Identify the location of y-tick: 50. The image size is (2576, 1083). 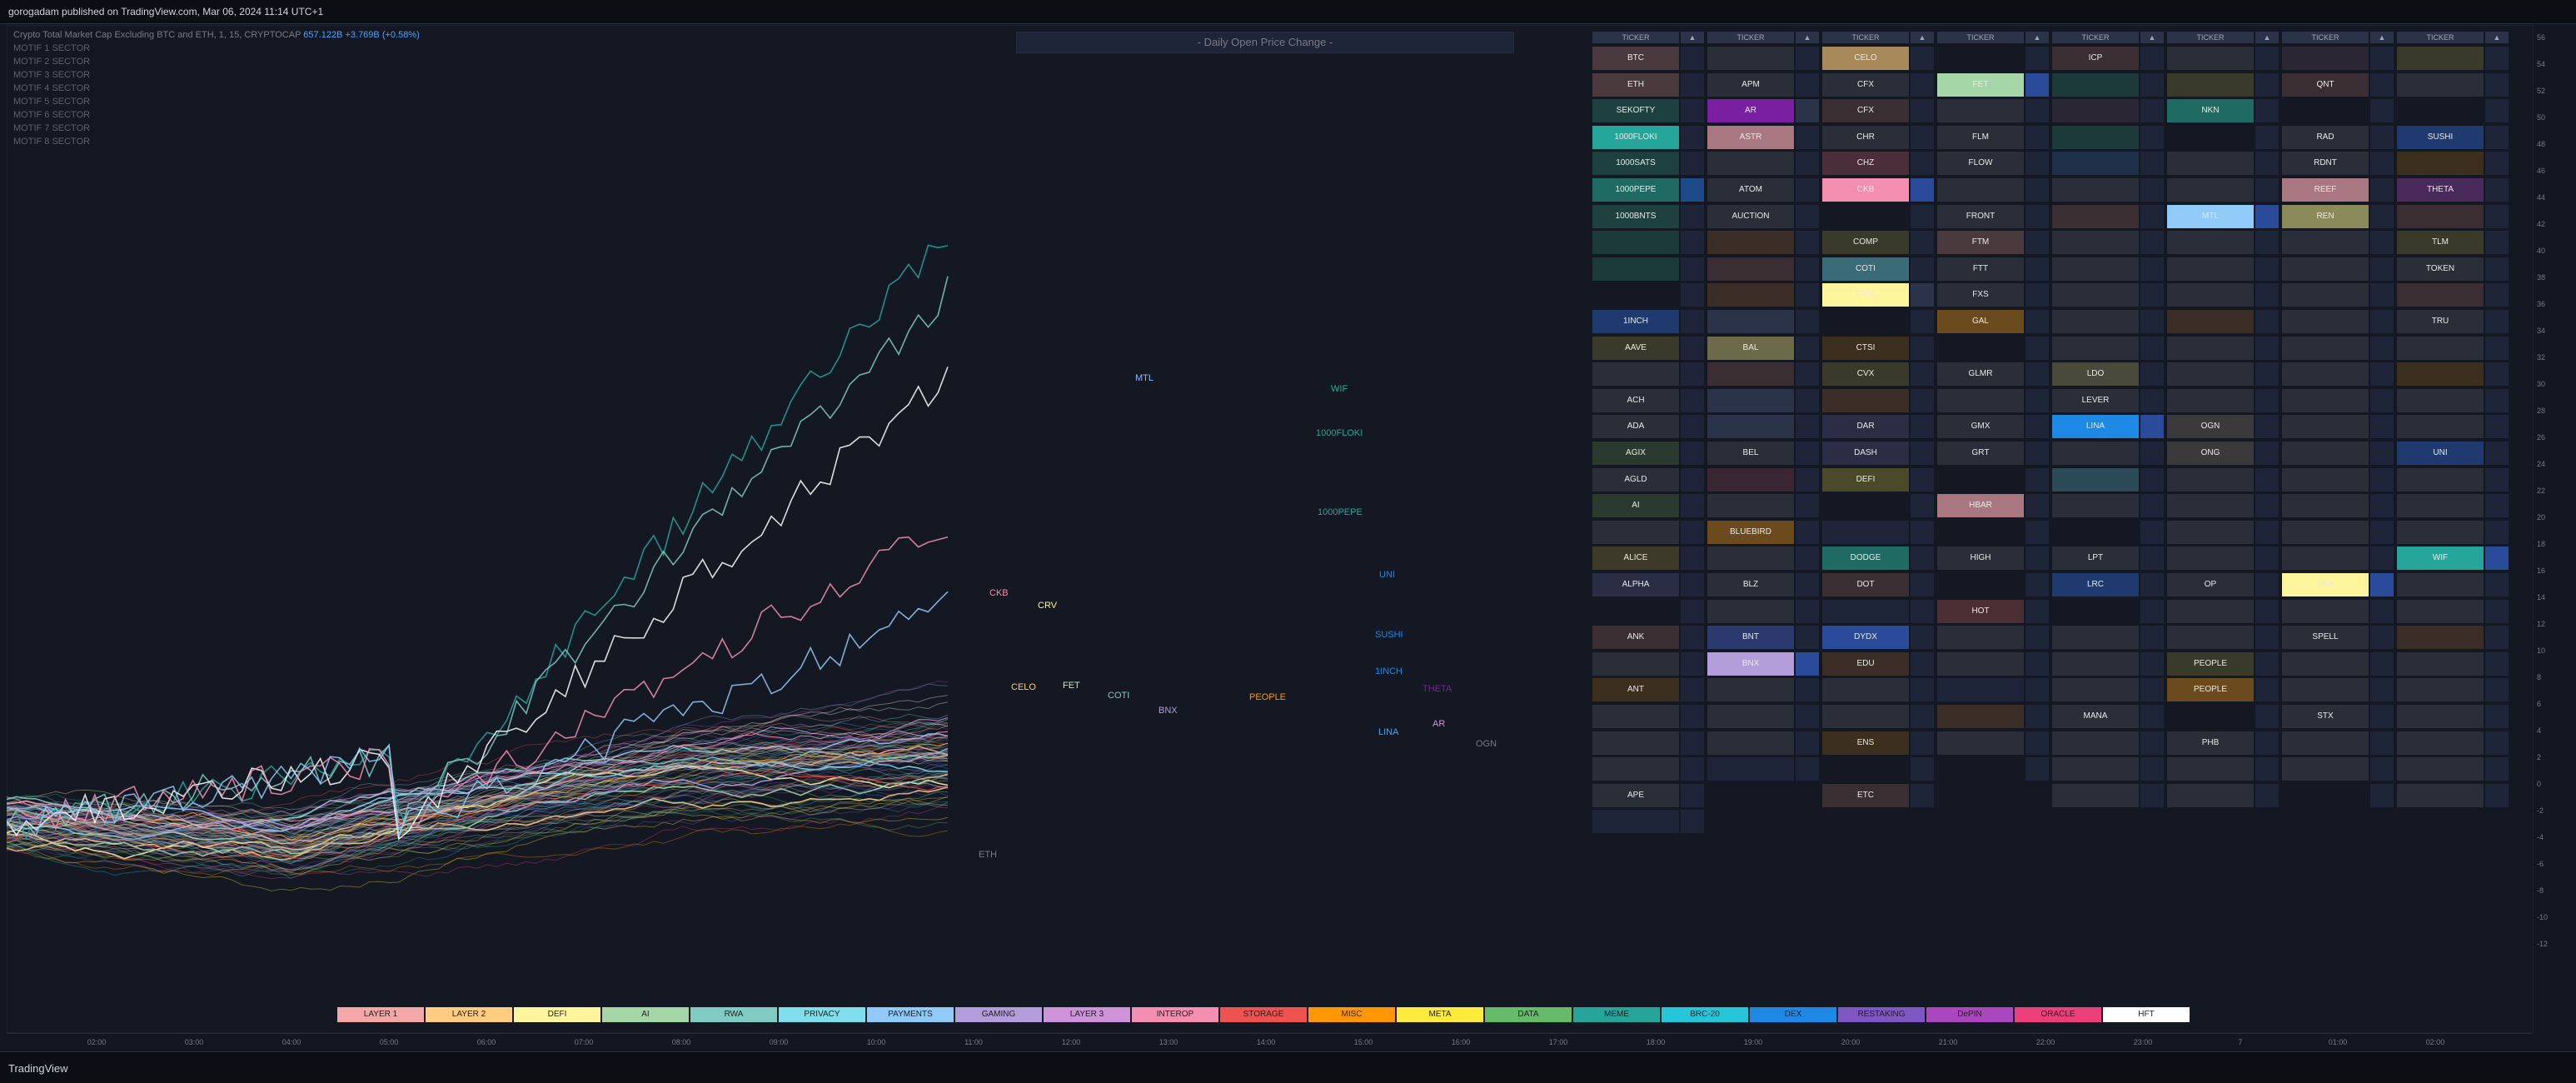
(2541, 118).